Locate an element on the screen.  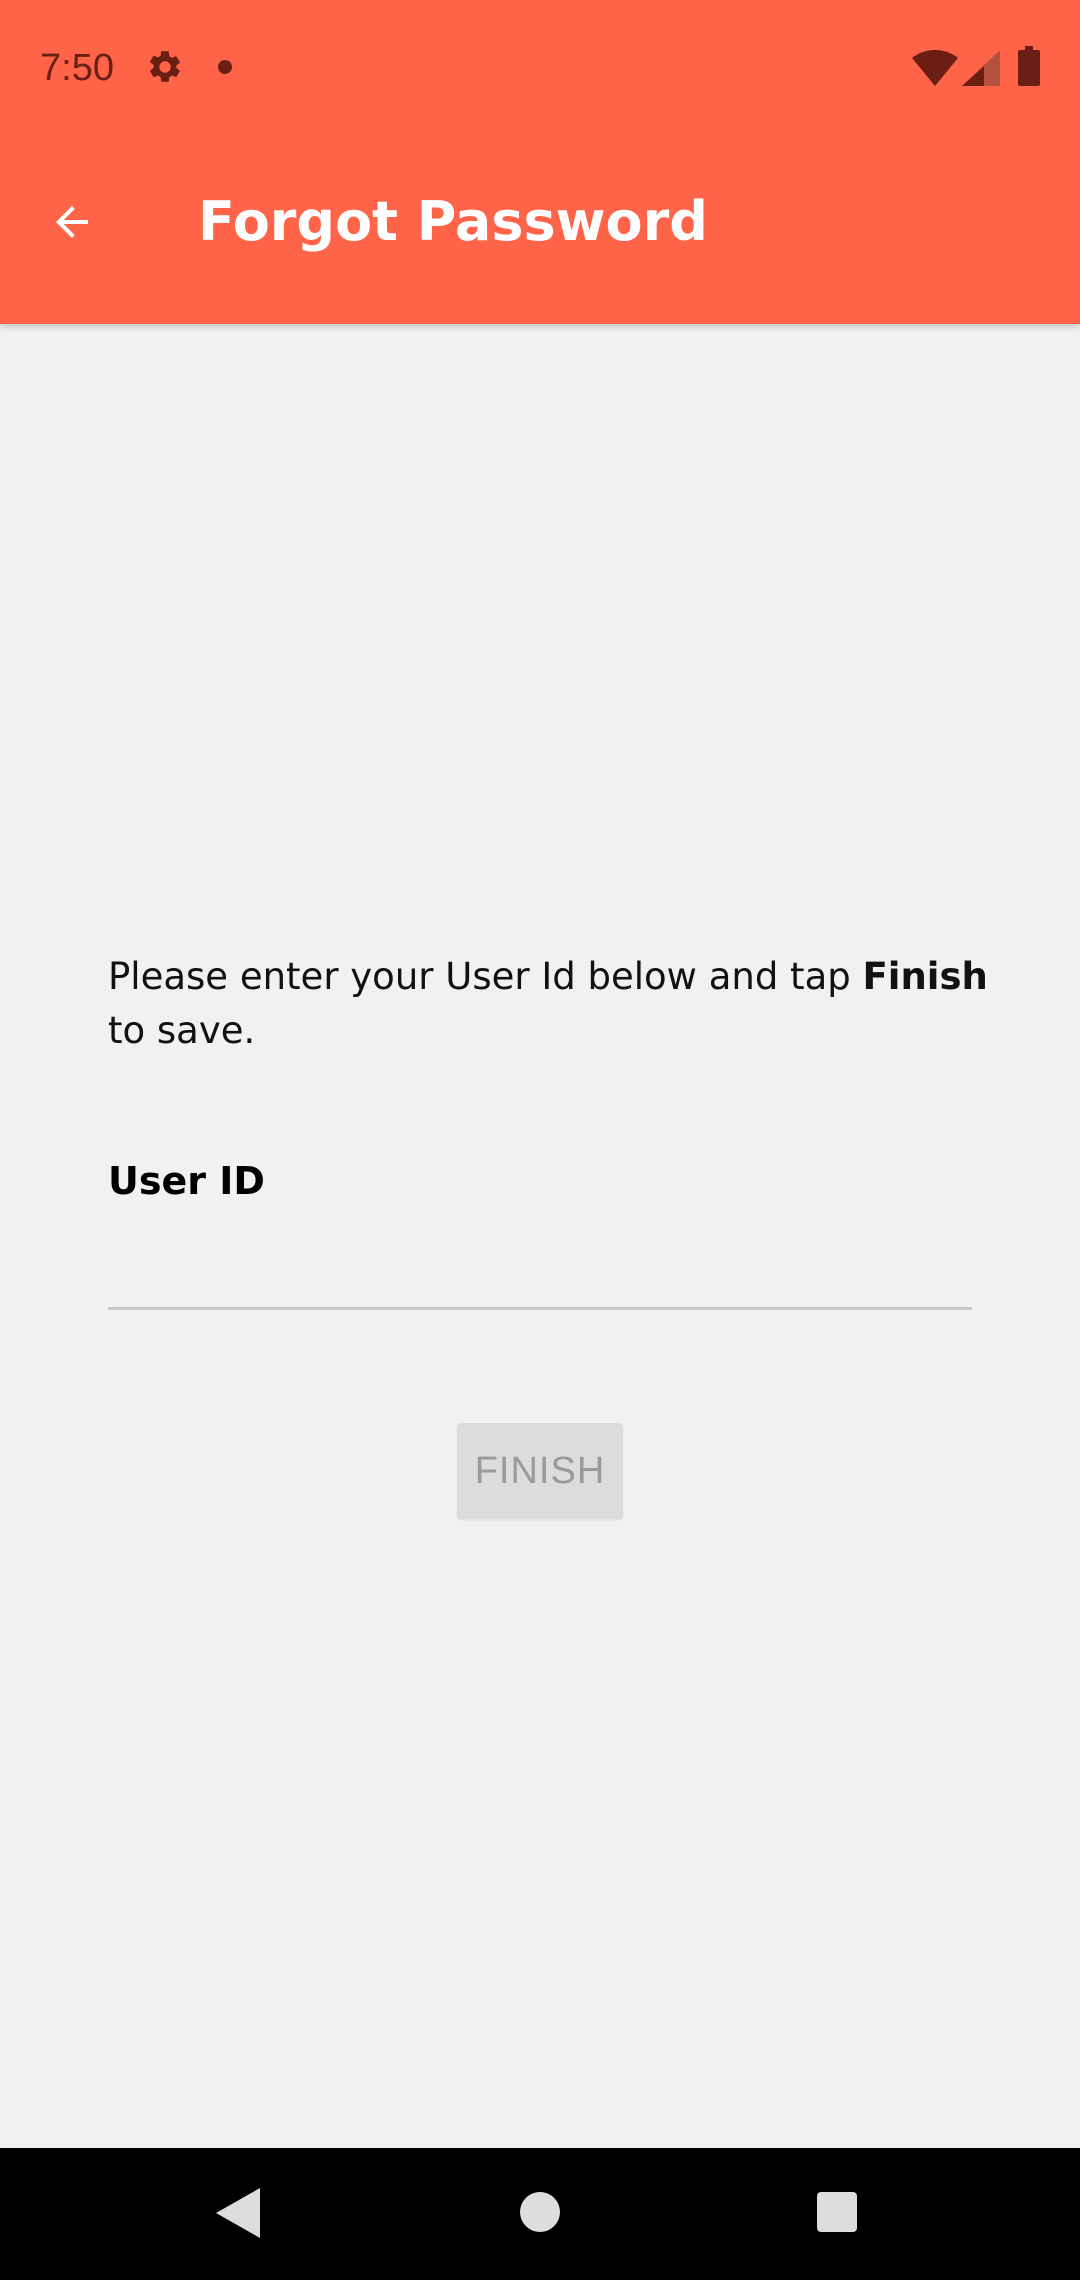
arrow-left-icon is located at coordinates (72, 222).